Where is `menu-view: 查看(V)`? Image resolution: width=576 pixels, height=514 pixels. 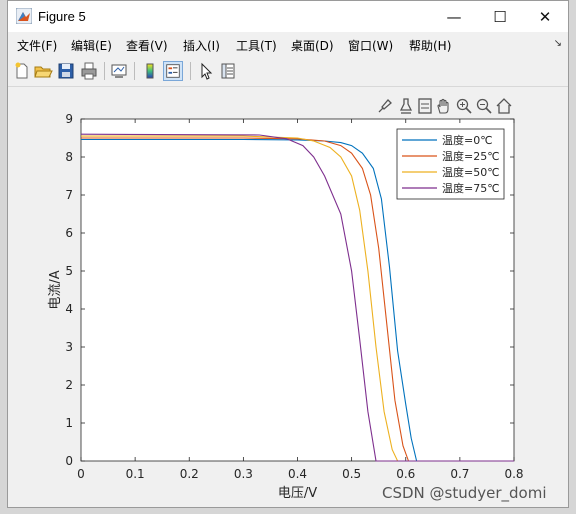 menu-view: 查看(V) is located at coordinates (147, 45).